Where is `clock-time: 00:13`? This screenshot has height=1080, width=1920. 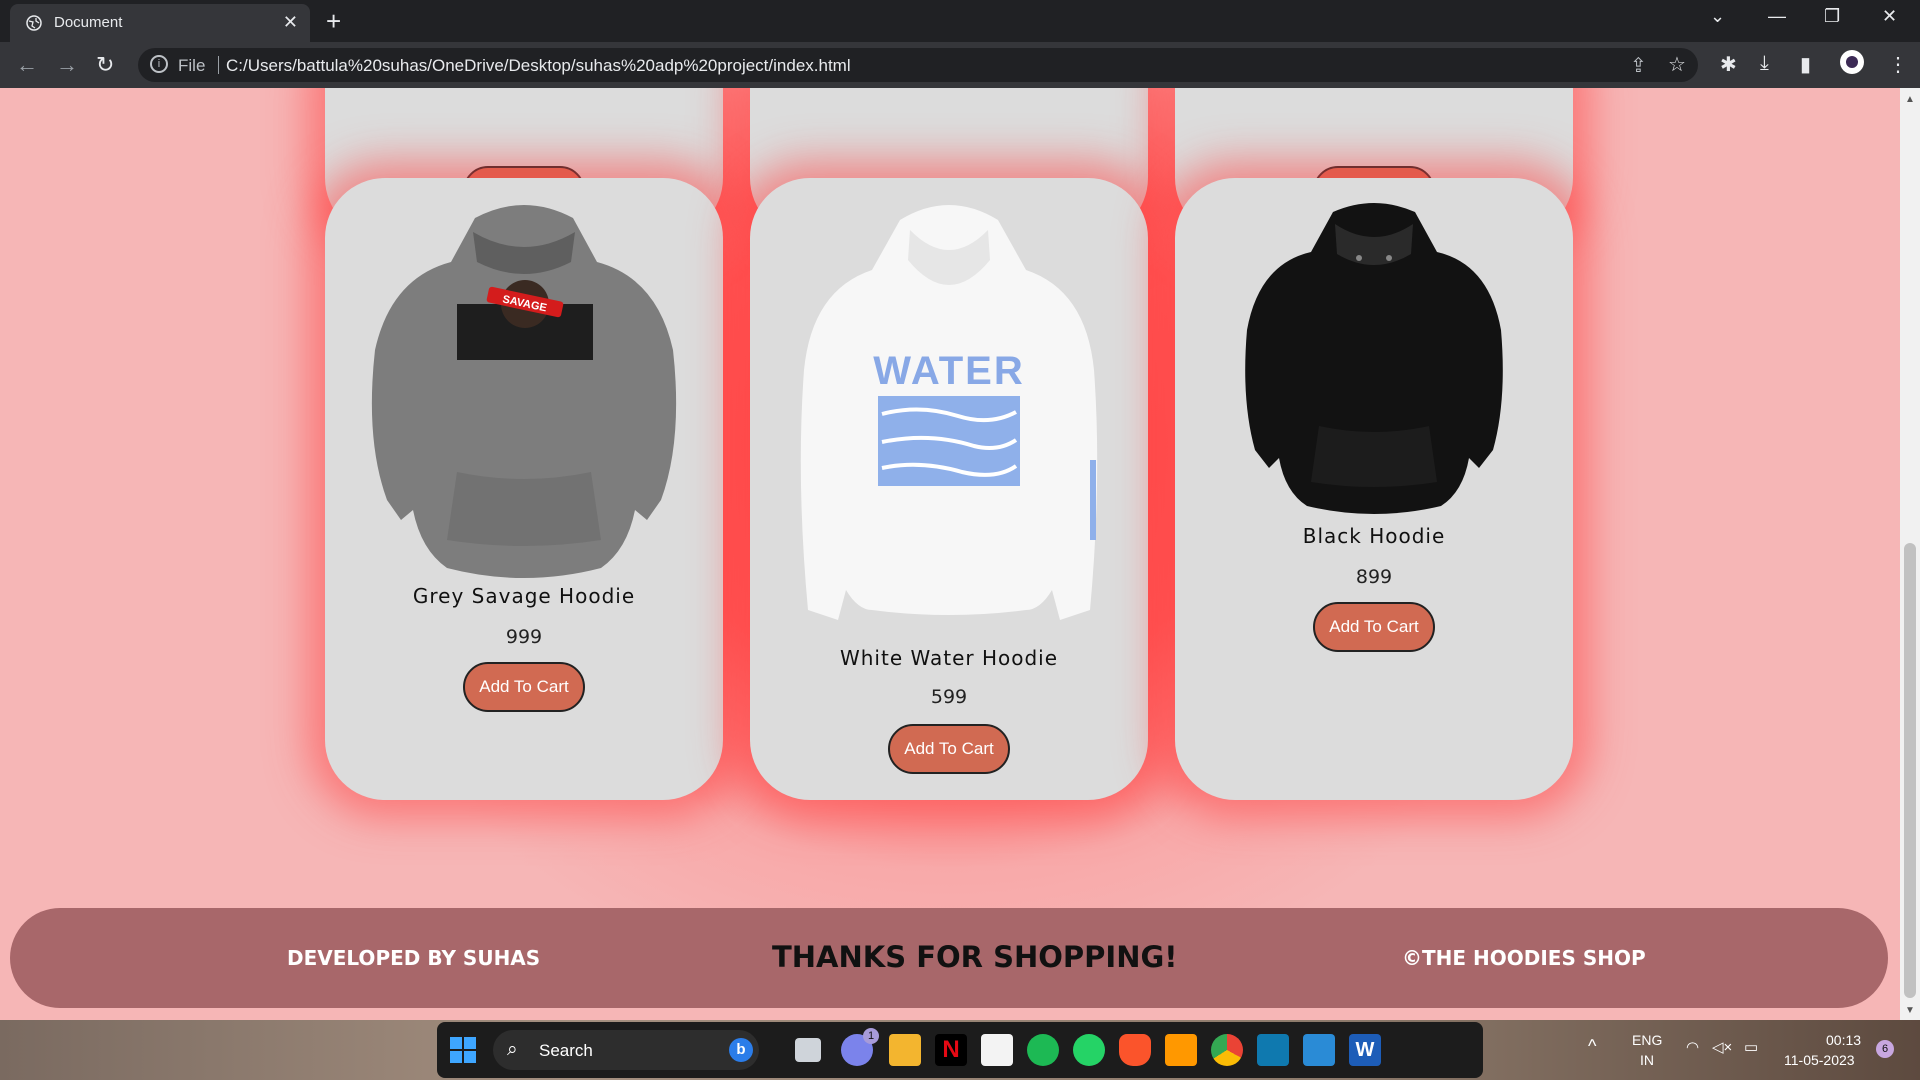 clock-time: 00:13 is located at coordinates (1843, 1040).